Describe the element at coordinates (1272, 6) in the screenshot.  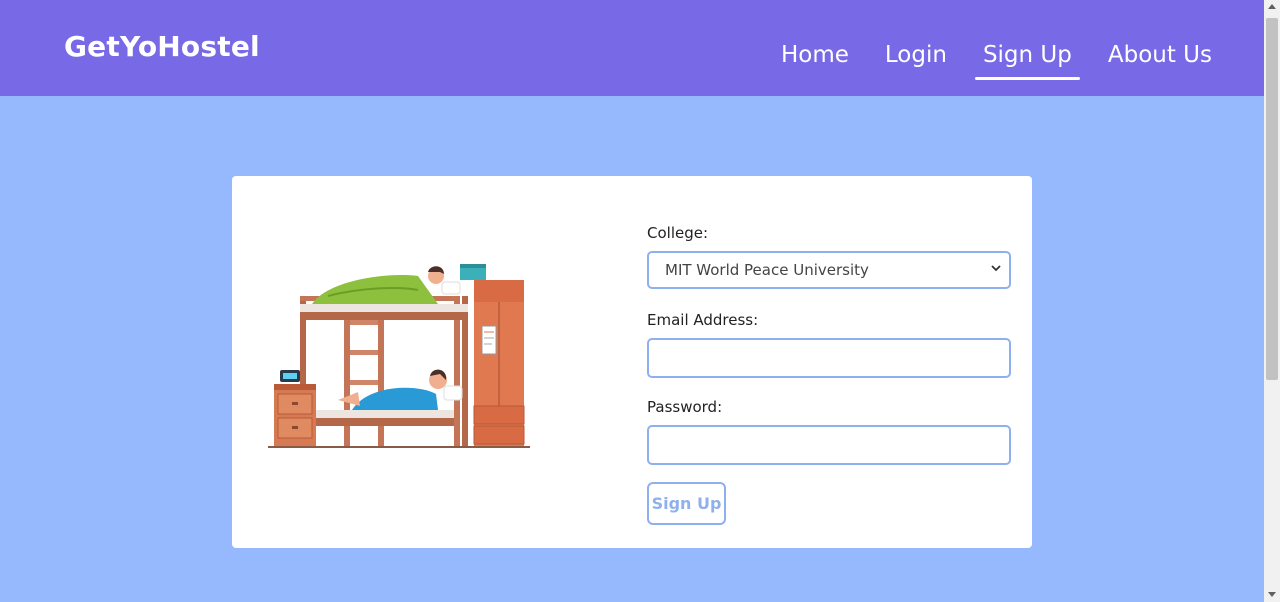
I see `scroll-up-arrow-icon` at that location.